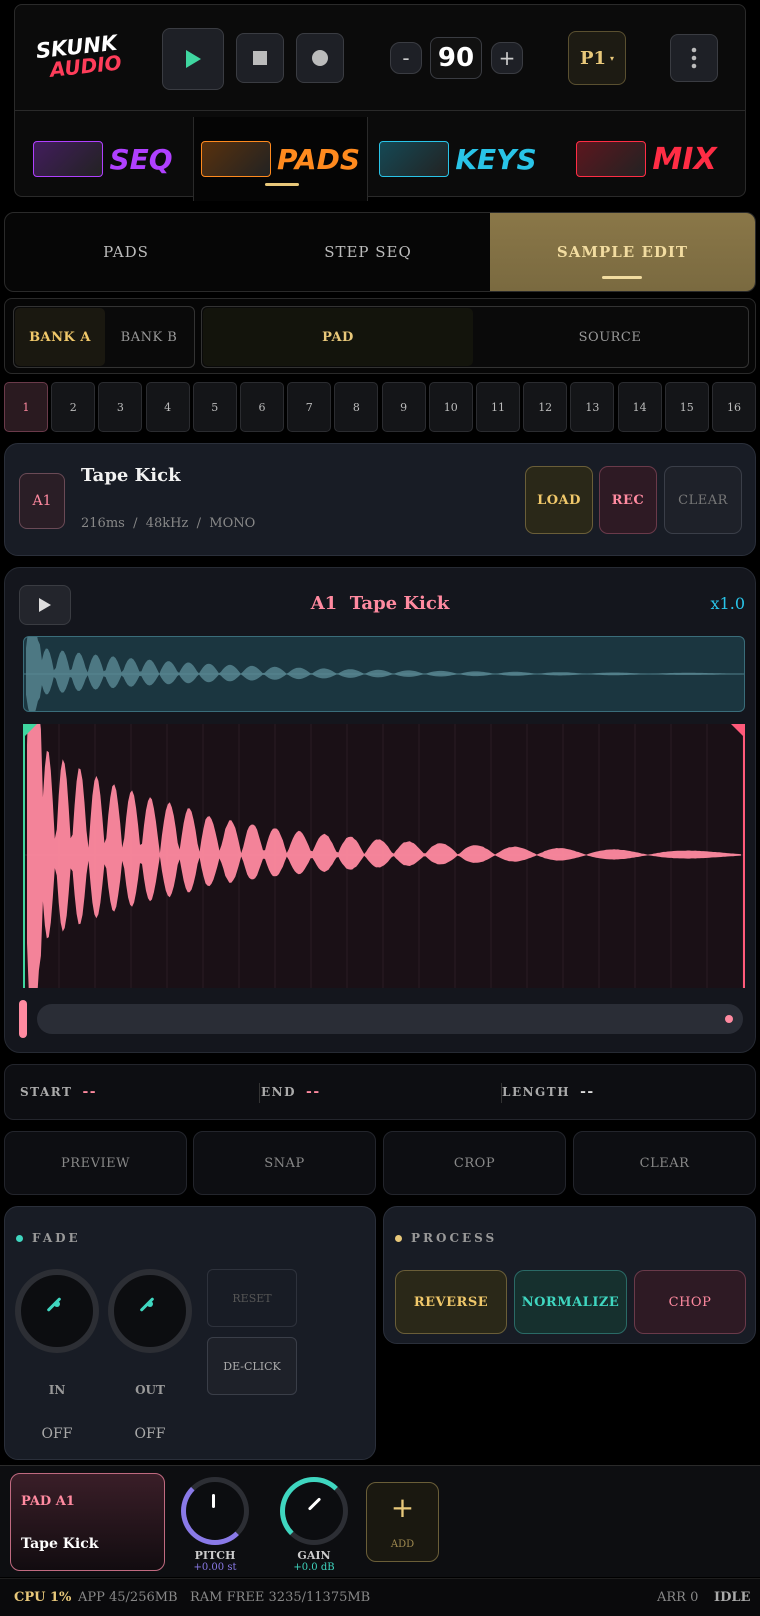 This screenshot has height=1616, width=760. Describe the element at coordinates (19, 1238) in the screenshot. I see `fade-indicator-dot` at that location.